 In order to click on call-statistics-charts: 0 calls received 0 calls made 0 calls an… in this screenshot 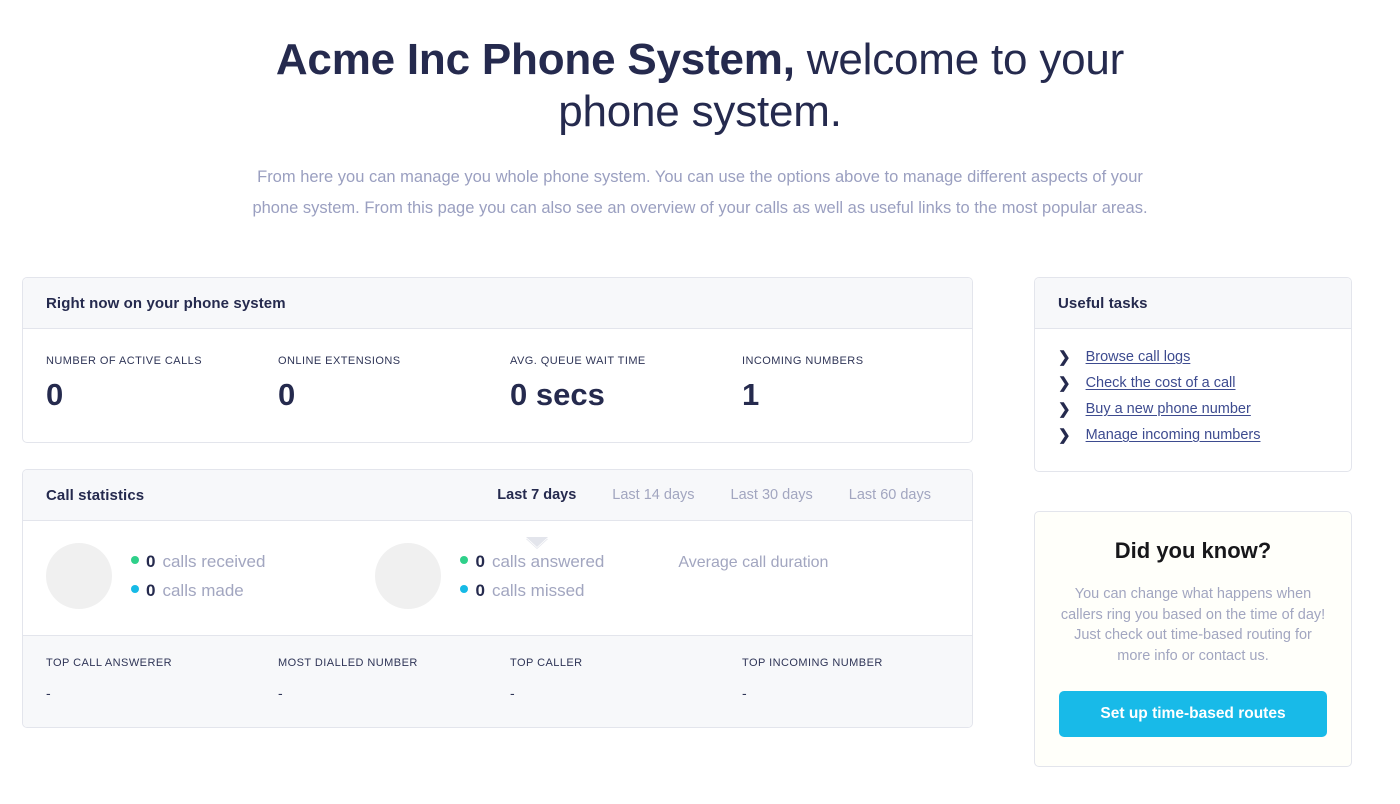, I will do `click(497, 578)`.